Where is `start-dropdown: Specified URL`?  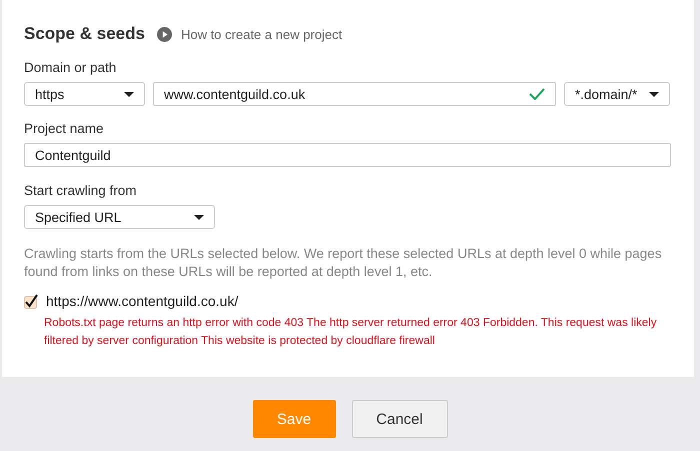
start-dropdown: Specified URL is located at coordinates (119, 217).